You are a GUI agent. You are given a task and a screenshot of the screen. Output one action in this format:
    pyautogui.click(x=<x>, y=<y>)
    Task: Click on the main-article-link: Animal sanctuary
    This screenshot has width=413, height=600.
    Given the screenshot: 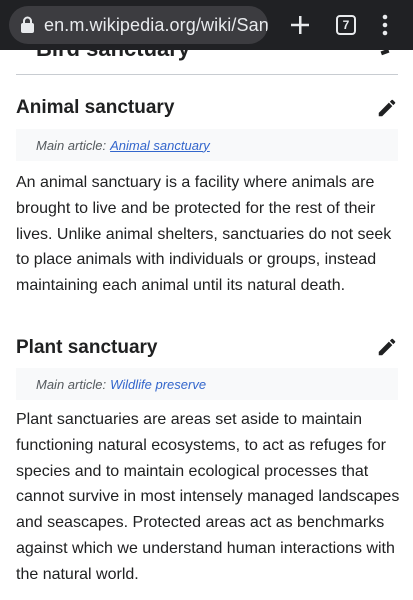 What is the action you would take?
    pyautogui.click(x=160, y=145)
    